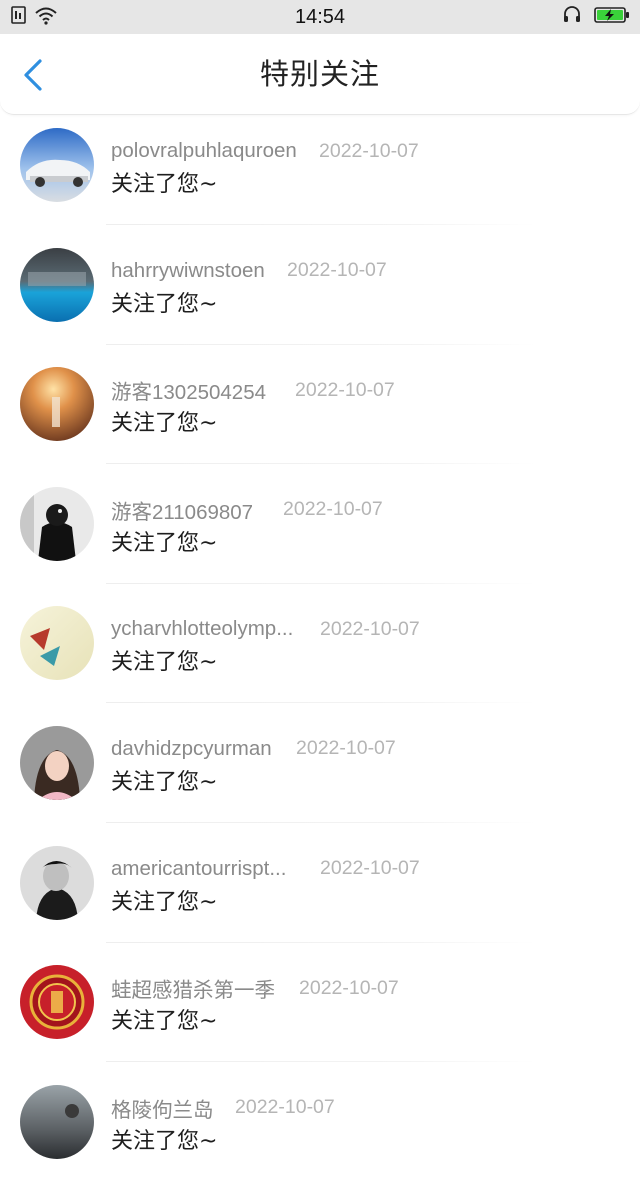 The width and height of the screenshot is (640, 1195). What do you see at coordinates (612, 17) in the screenshot?
I see `battery-charging-icon` at bounding box center [612, 17].